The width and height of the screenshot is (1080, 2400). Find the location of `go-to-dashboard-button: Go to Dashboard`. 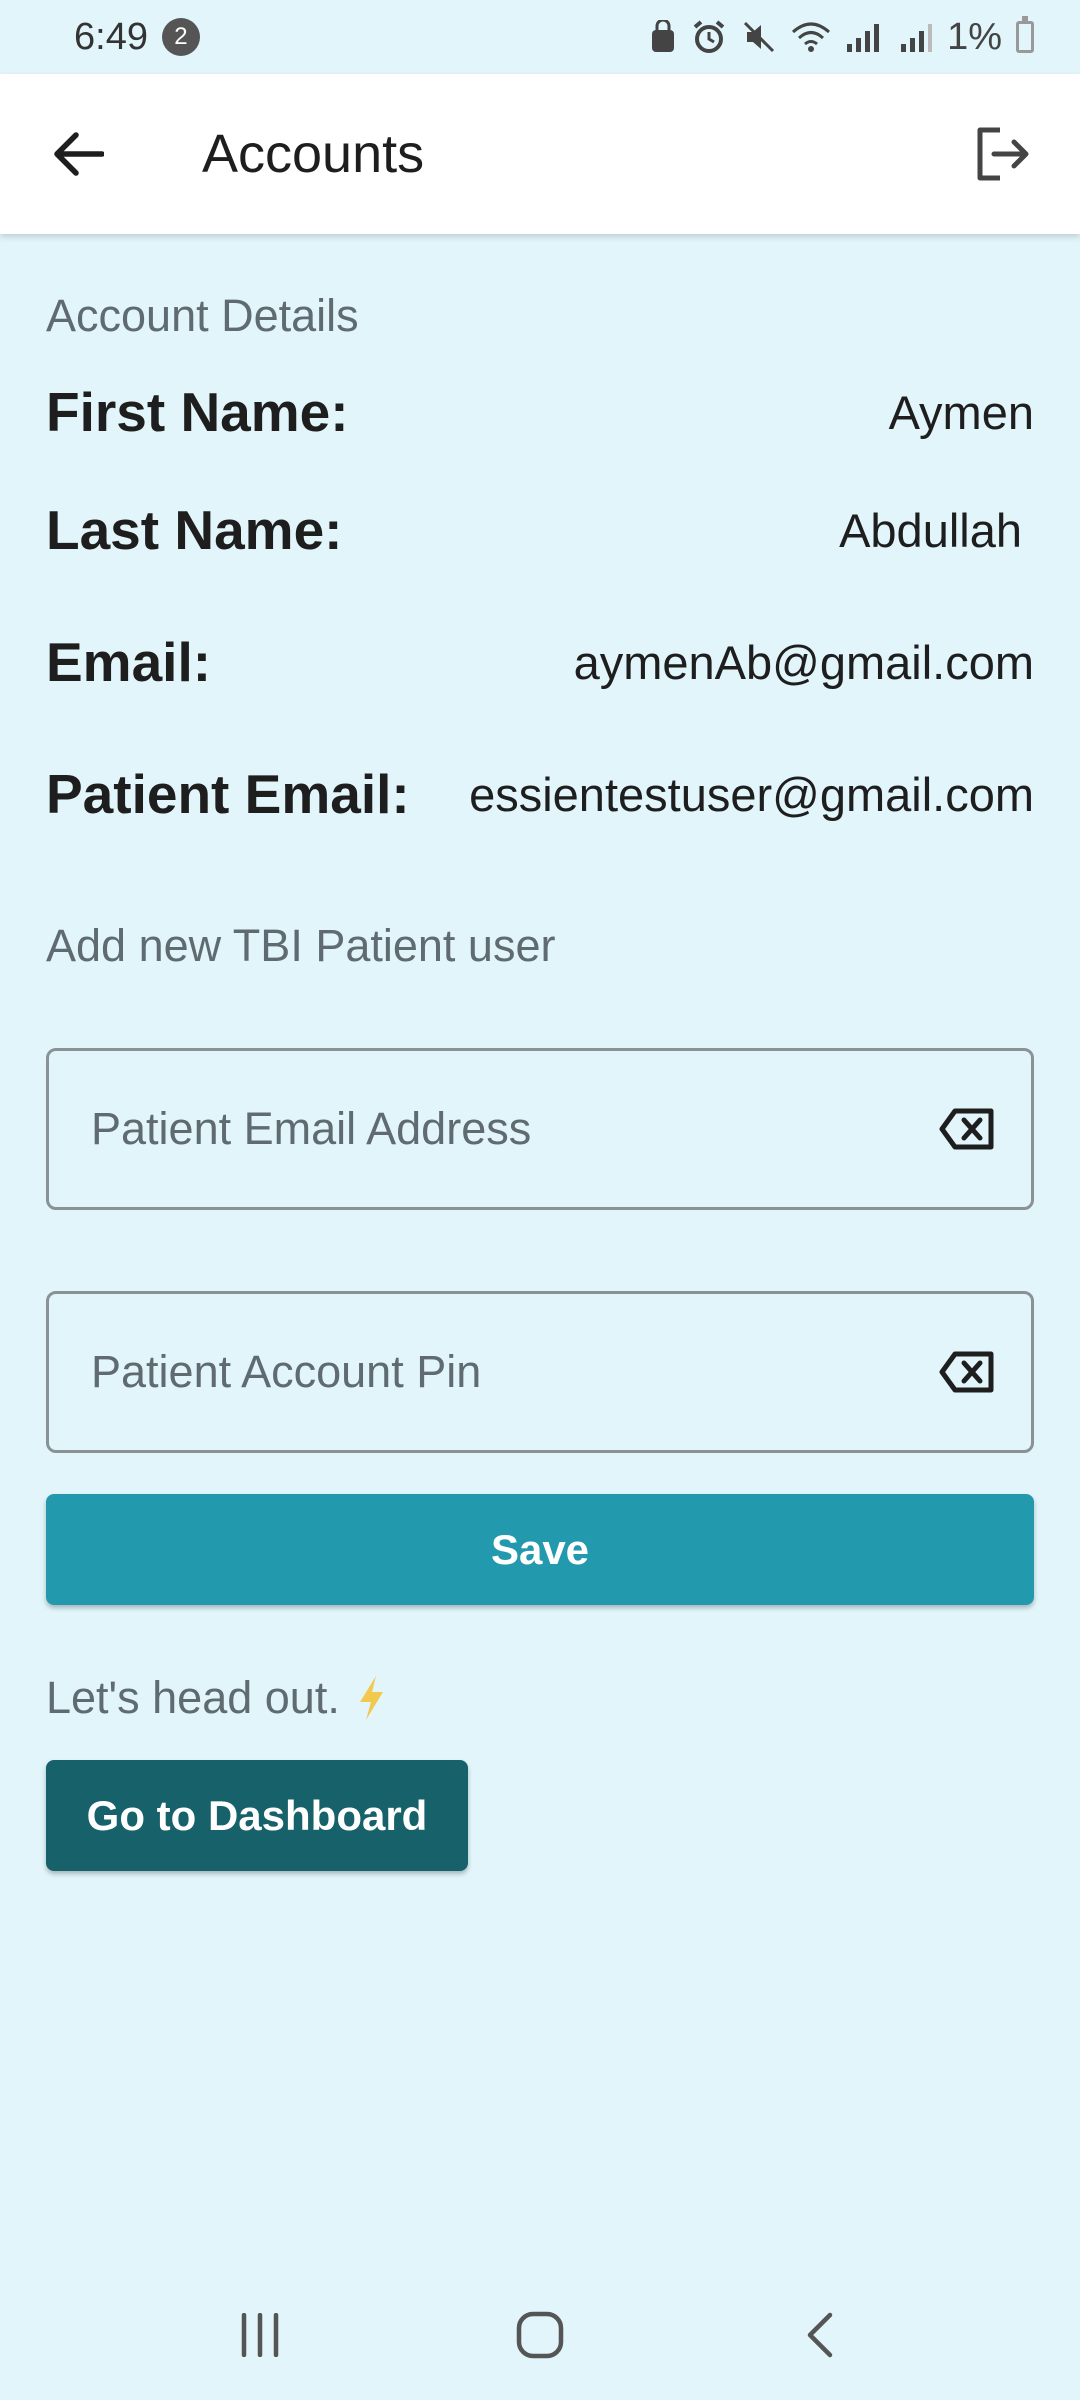

go-to-dashboard-button: Go to Dashboard is located at coordinates (257, 1815).